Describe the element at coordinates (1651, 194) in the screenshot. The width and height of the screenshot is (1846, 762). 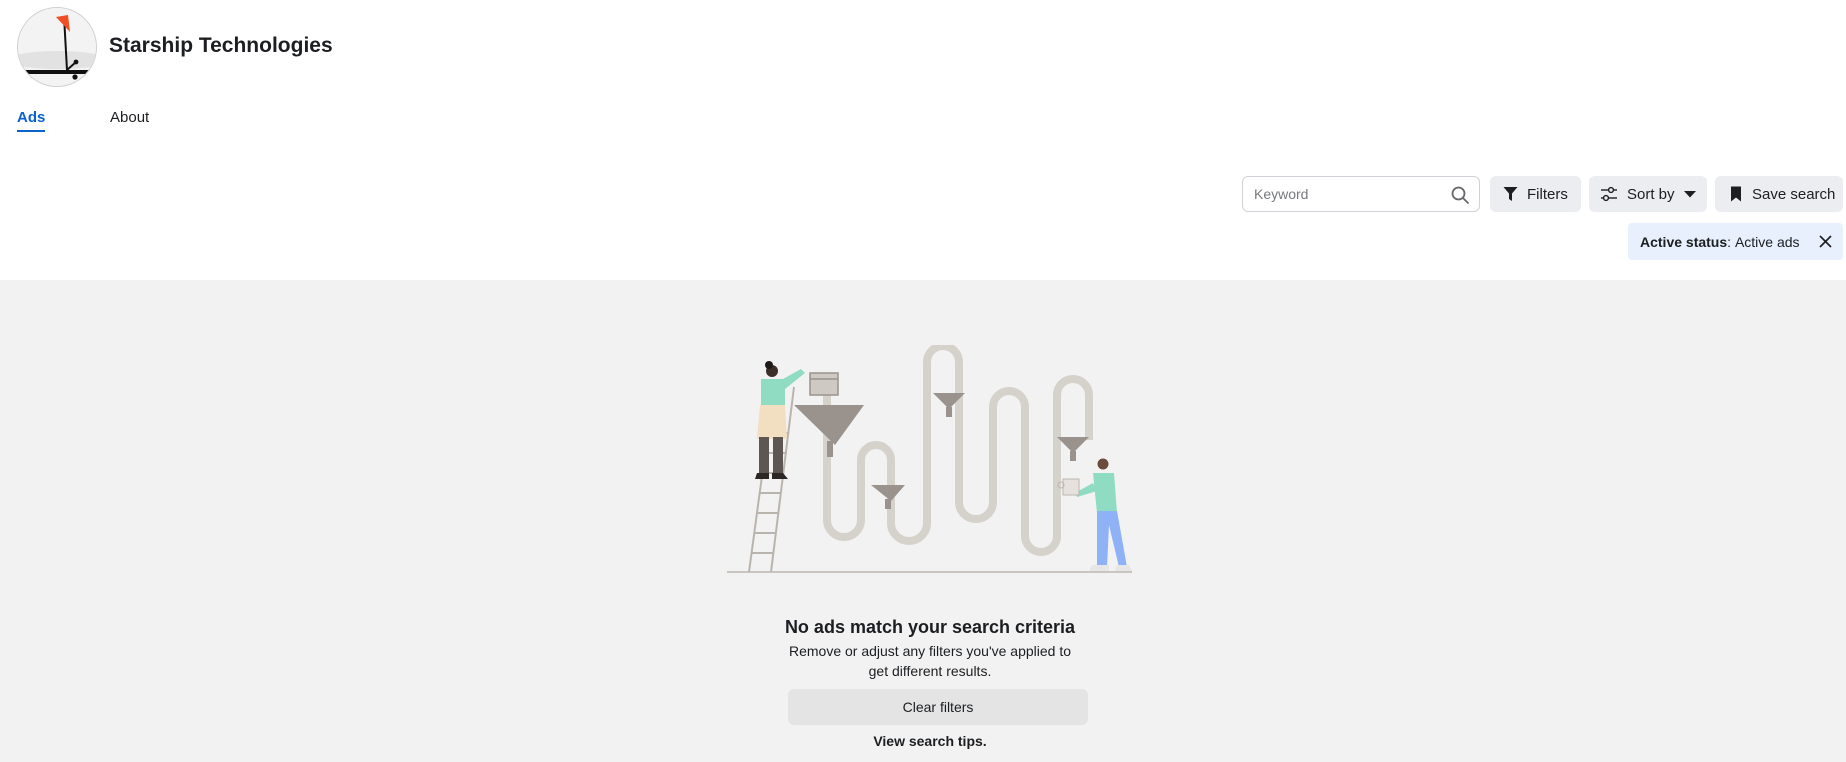
I see `sort-by-label: Sort by` at that location.